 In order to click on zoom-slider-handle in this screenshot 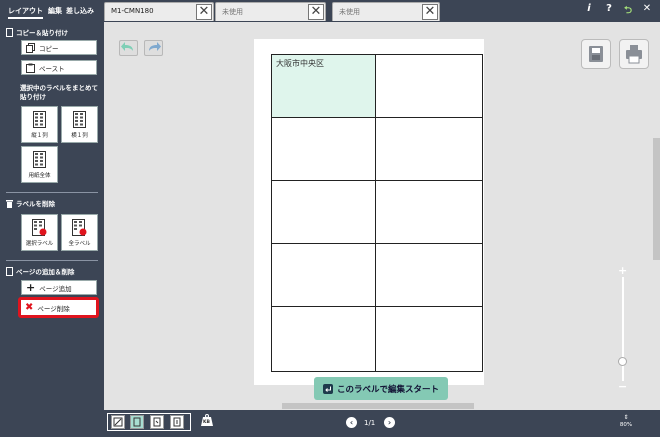, I will do `click(622, 361)`.